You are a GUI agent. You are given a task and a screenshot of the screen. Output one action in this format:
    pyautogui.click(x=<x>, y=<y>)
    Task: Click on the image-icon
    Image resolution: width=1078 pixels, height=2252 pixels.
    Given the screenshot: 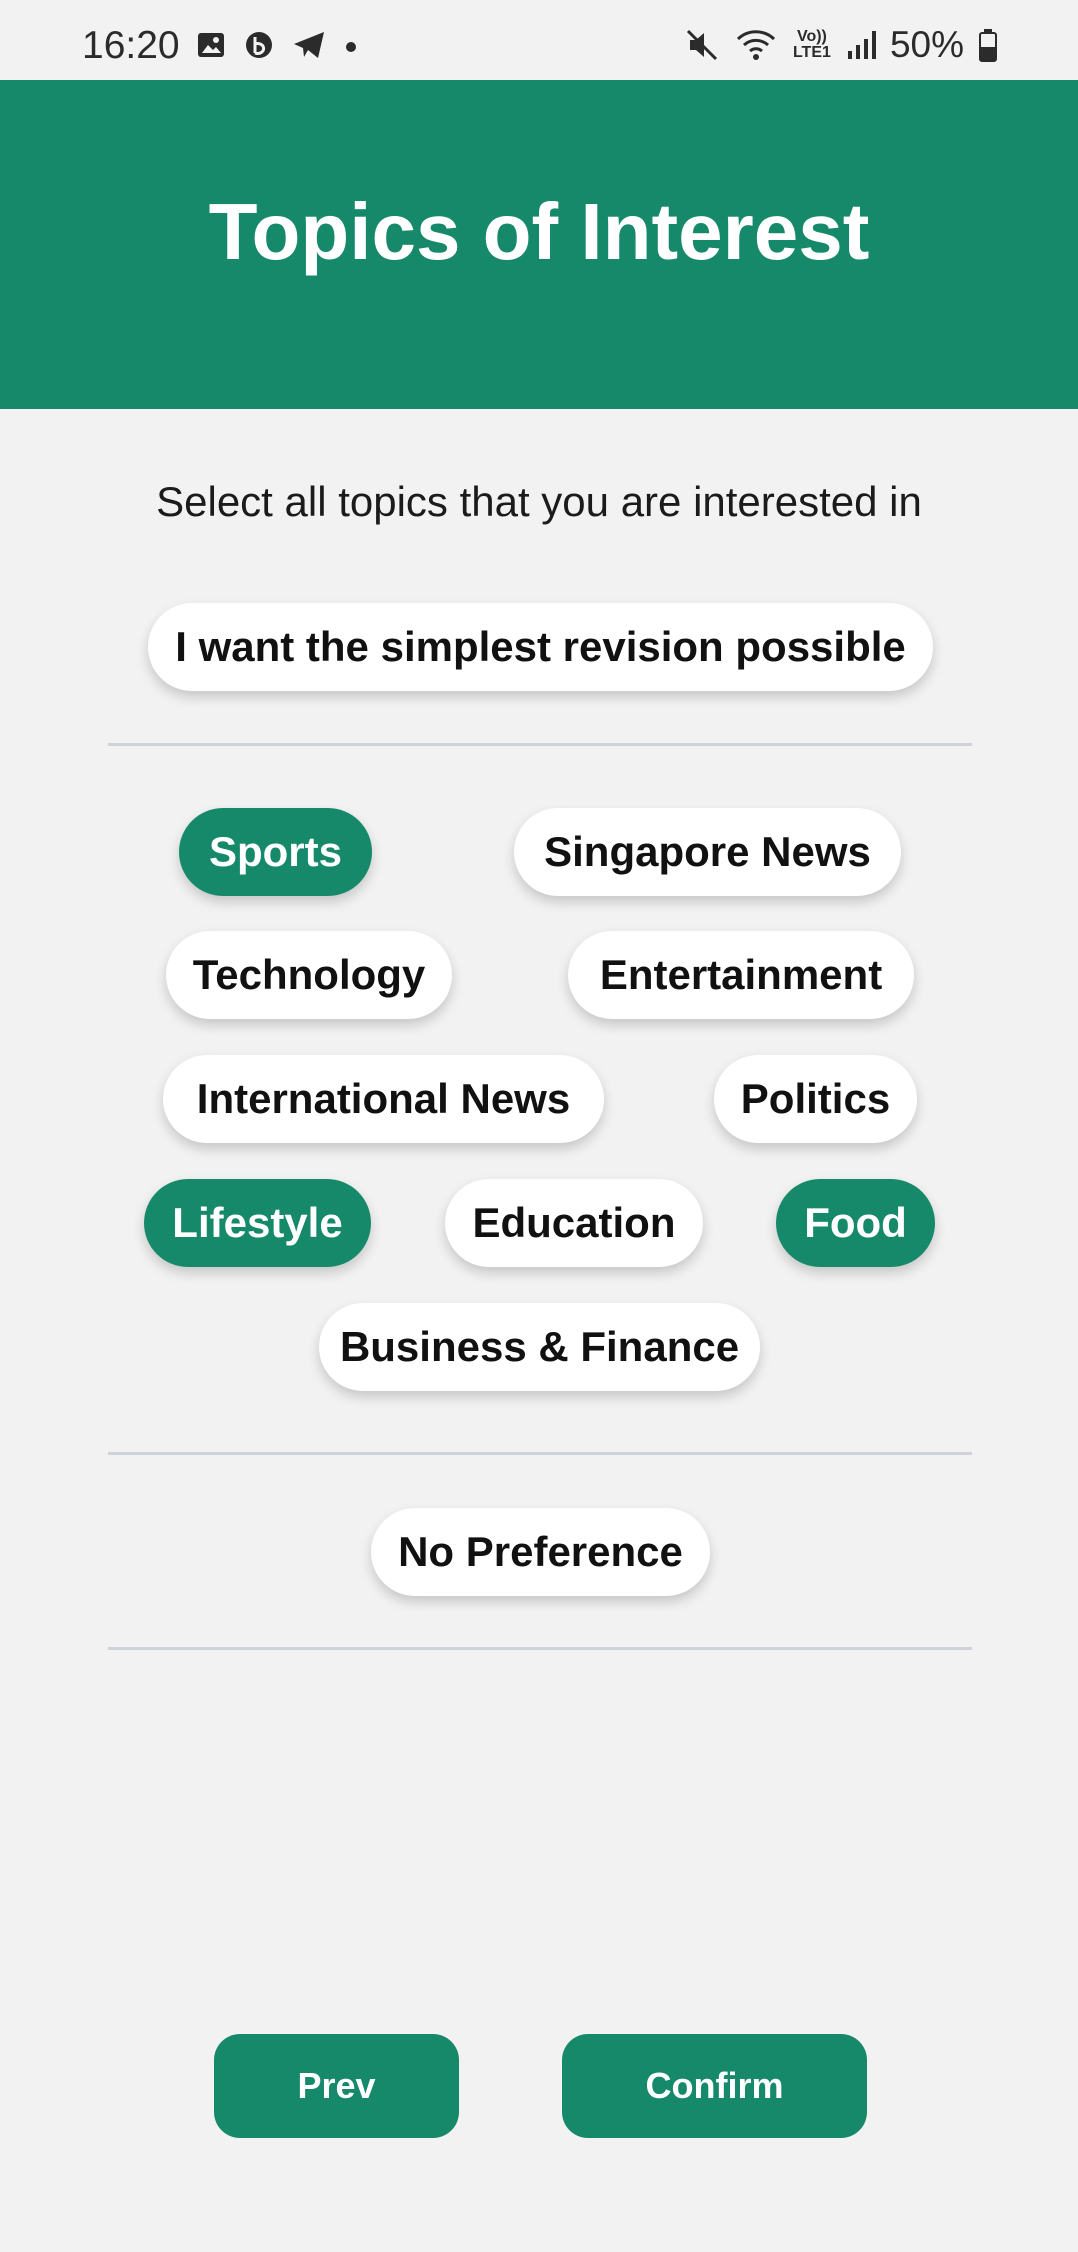 What is the action you would take?
    pyautogui.click(x=211, y=45)
    